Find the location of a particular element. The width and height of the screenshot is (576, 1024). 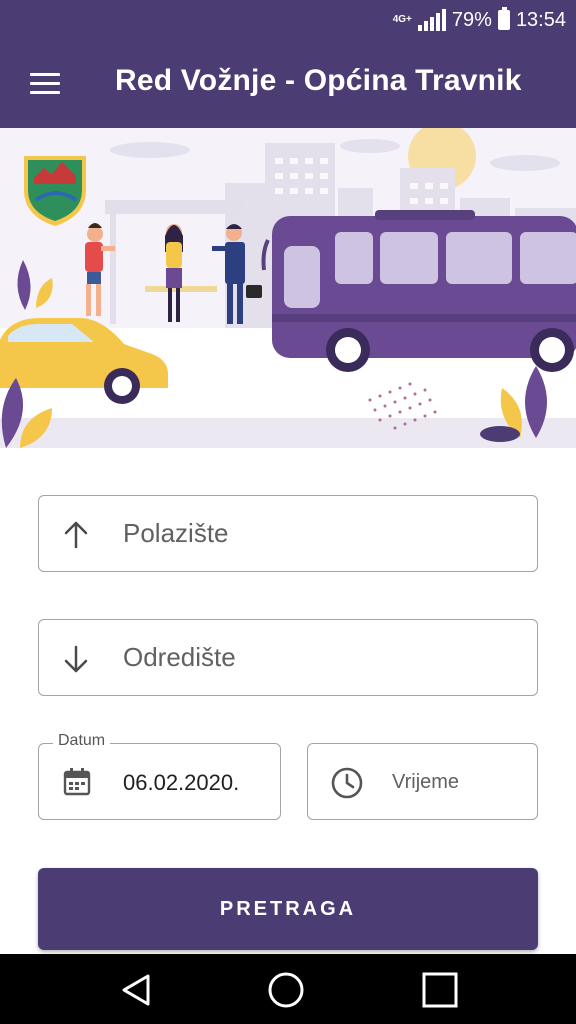

time-placeholder: Vrijeme is located at coordinates (426, 782).